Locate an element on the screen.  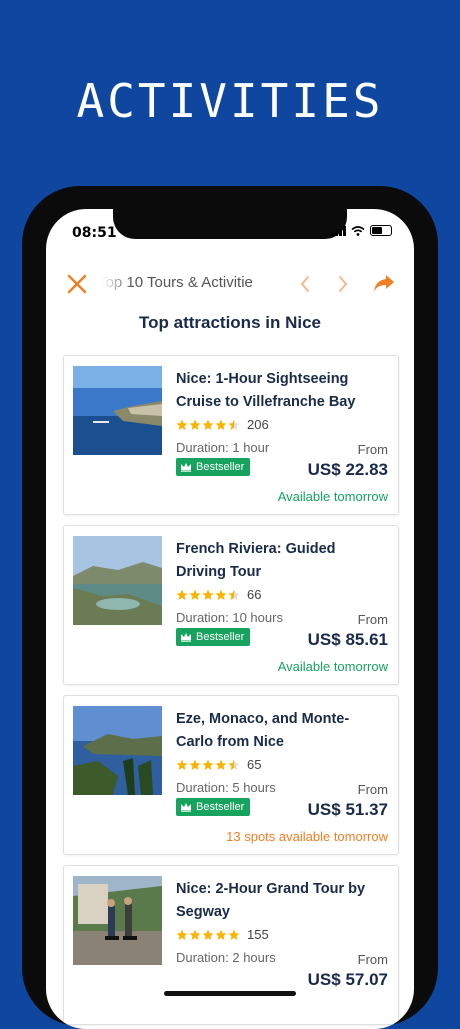
duration: Duration: 1 hour is located at coordinates (223, 447).